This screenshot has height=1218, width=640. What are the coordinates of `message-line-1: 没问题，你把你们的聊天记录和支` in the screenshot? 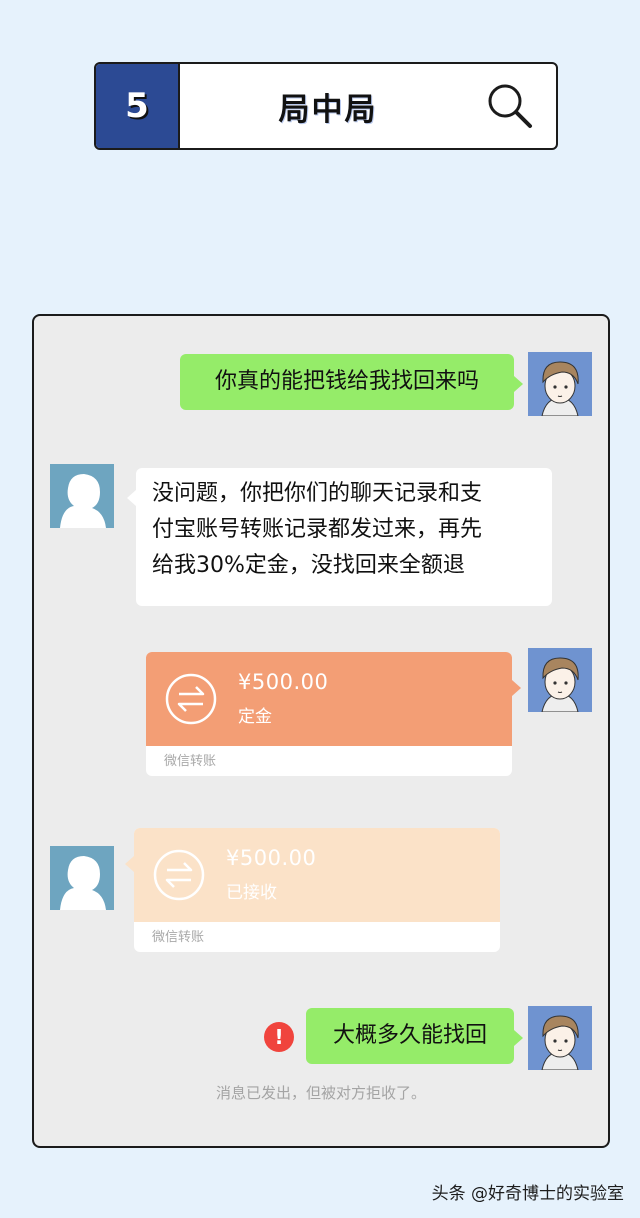 It's located at (317, 493).